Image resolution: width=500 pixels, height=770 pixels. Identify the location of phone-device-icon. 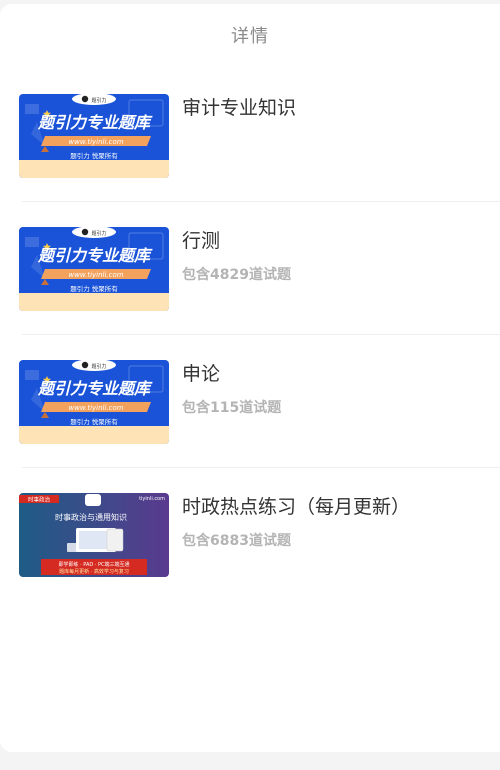
(115, 540).